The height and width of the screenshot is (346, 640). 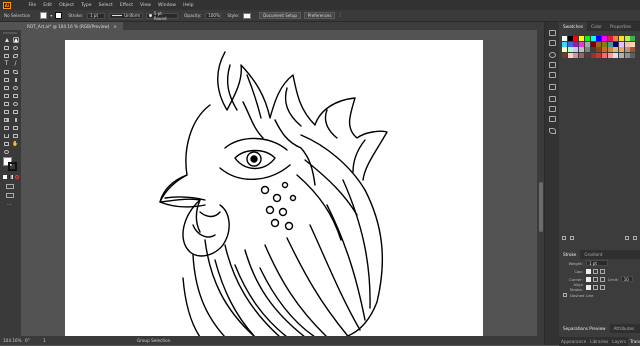 What do you see at coordinates (602, 287) in the screenshot?
I see `align-outside-icon` at bounding box center [602, 287].